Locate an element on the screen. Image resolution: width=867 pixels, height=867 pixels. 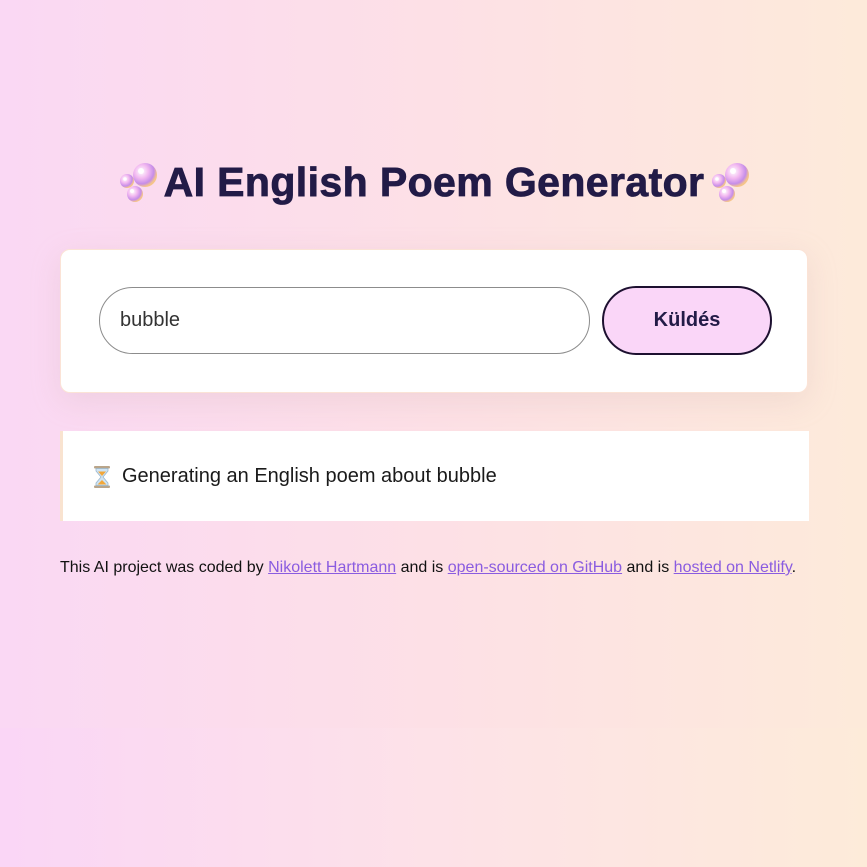
status-text: Generating an English poem about bubble is located at coordinates (309, 475).